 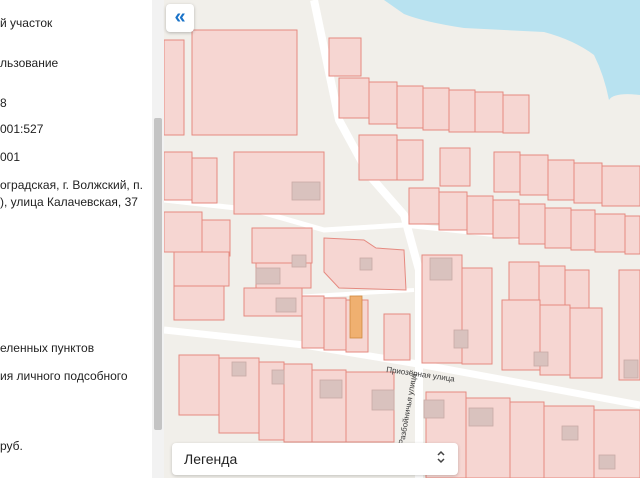 What do you see at coordinates (11, 446) in the screenshot?
I see `info-line-cost: руб.` at bounding box center [11, 446].